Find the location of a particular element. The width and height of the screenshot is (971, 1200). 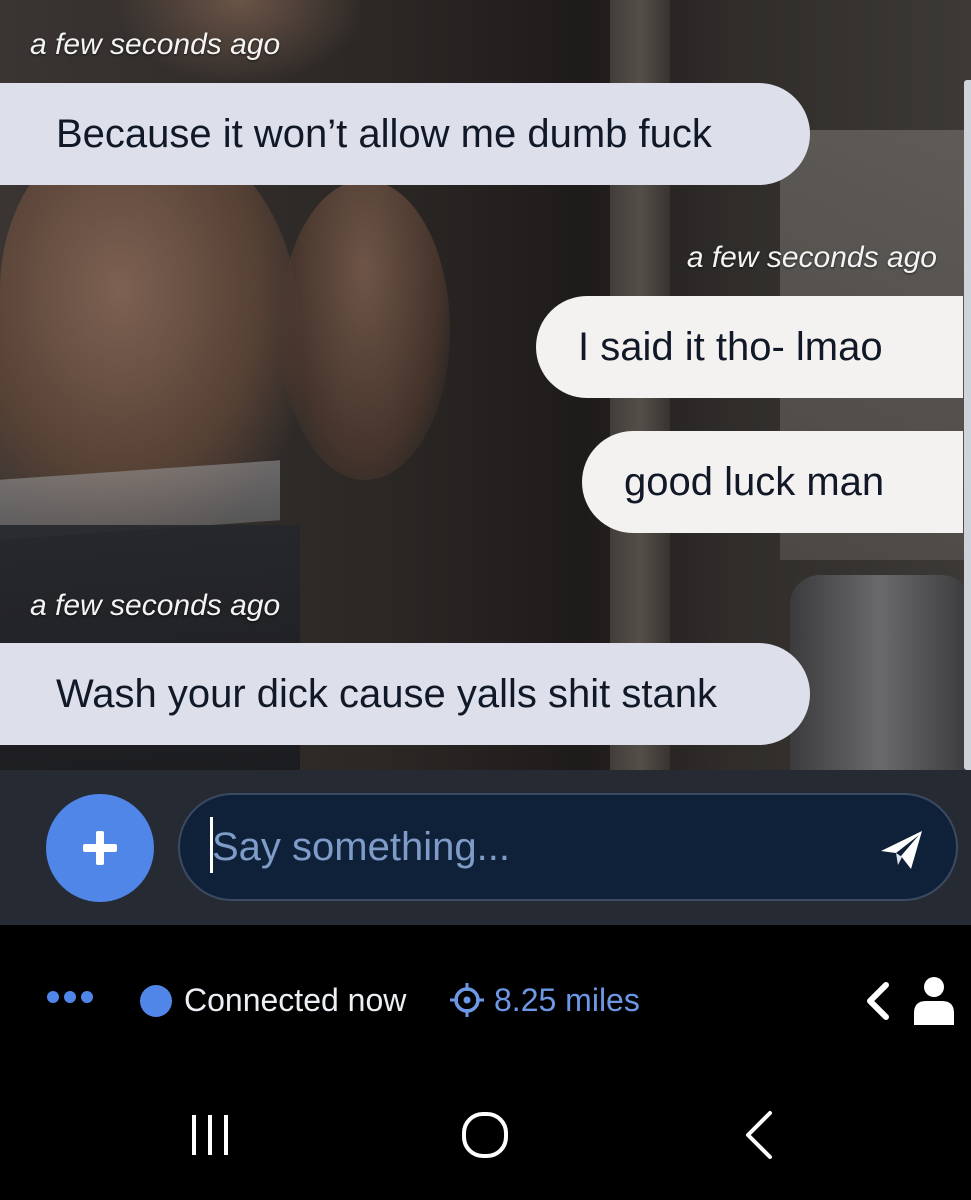

add-attachment-button is located at coordinates (100, 848).